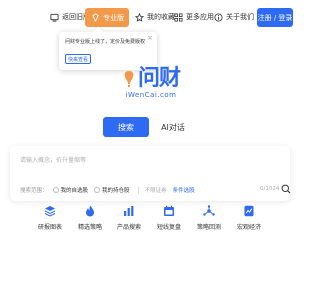  I want to click on scope-label: 搜索范围：, so click(34, 191).